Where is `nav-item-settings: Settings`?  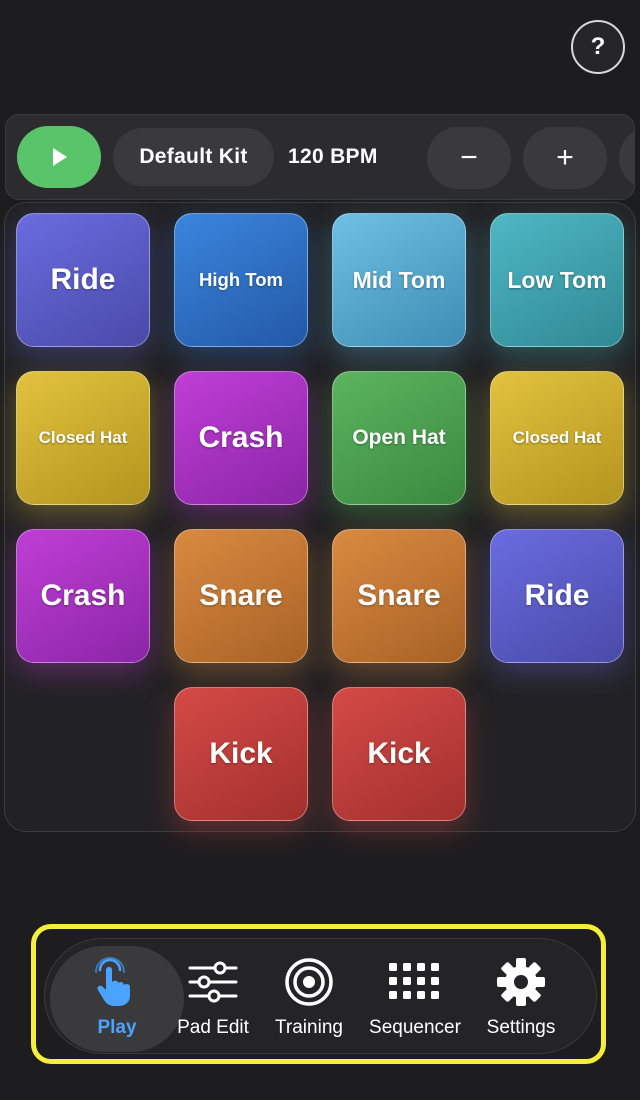
nav-item-settings: Settings is located at coordinates (521, 1000).